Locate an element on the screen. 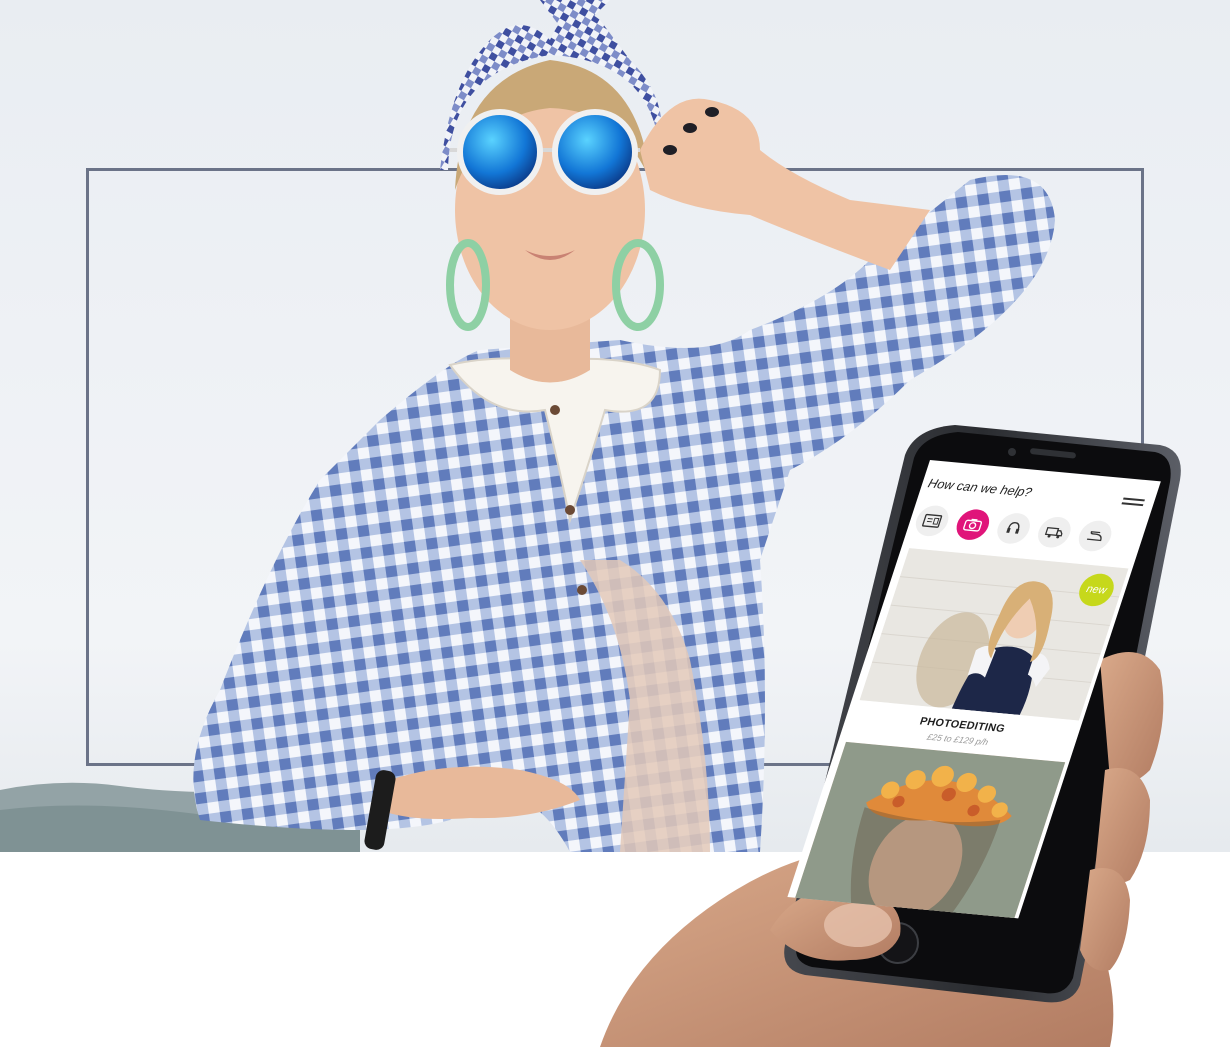  category-headset-icon is located at coordinates (1014, 528).